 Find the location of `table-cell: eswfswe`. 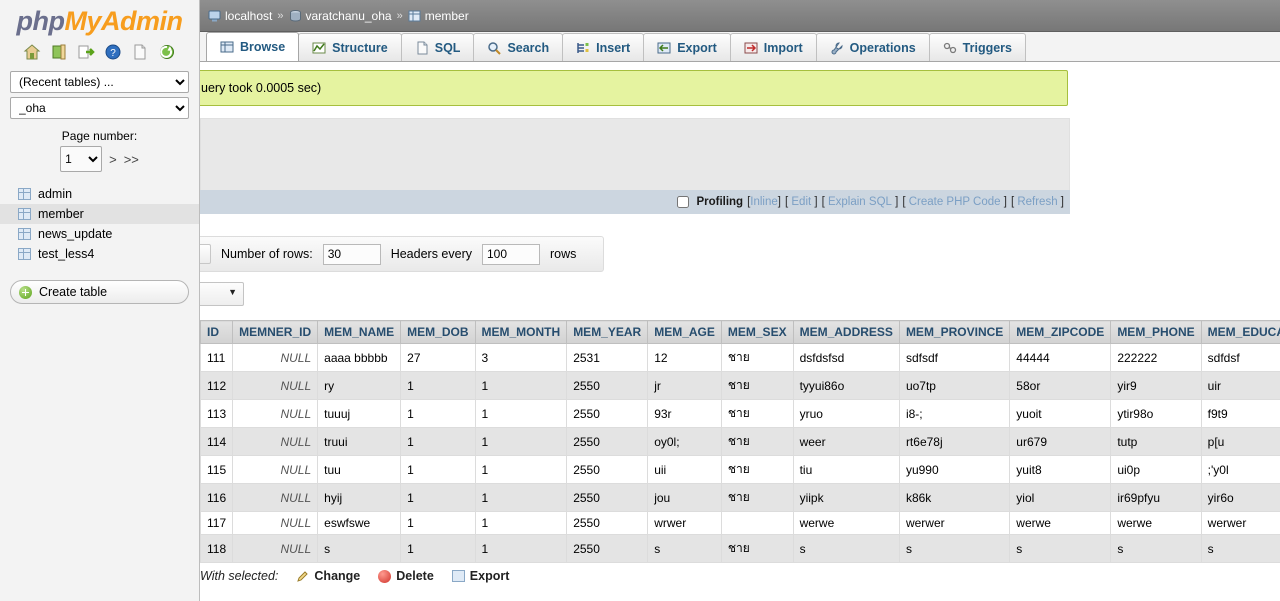

table-cell: eswfswe is located at coordinates (359, 523).